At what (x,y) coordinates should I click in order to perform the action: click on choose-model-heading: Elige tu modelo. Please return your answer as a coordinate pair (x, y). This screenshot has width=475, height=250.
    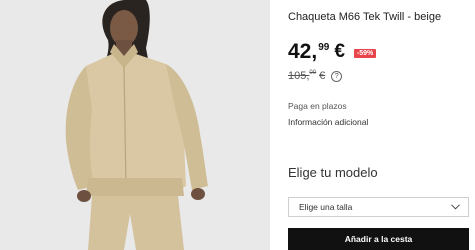
    Looking at the image, I should click on (333, 172).